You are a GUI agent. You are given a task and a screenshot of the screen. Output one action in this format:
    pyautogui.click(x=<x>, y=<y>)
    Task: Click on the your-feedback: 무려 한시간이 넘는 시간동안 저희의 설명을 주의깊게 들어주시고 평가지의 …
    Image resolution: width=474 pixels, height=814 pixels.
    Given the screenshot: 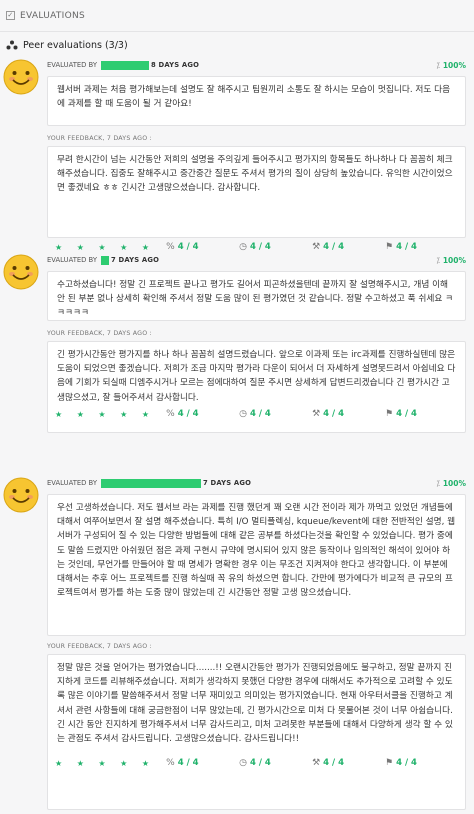 What is the action you would take?
    pyautogui.click(x=256, y=192)
    